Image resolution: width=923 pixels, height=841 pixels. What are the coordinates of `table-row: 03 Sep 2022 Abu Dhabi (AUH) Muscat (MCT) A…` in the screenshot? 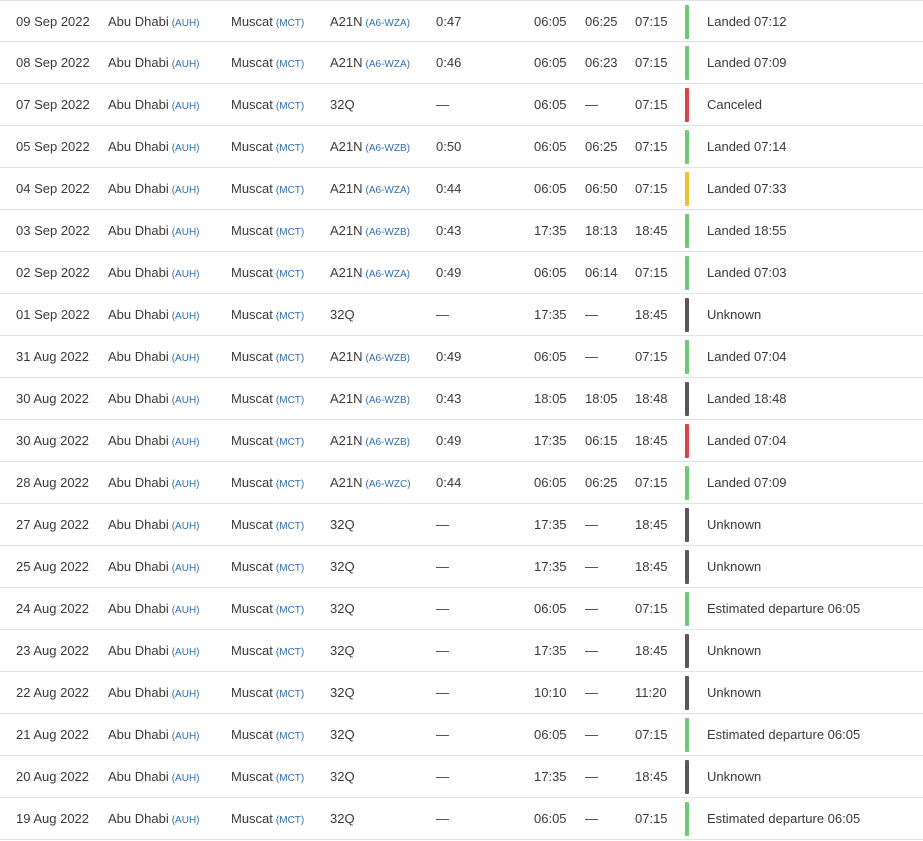 It's located at (461, 231).